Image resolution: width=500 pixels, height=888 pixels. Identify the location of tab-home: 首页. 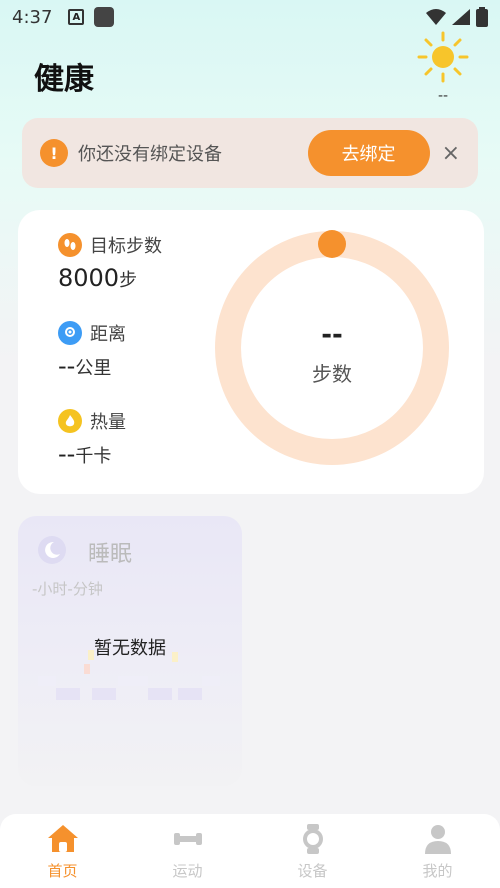
(62, 851).